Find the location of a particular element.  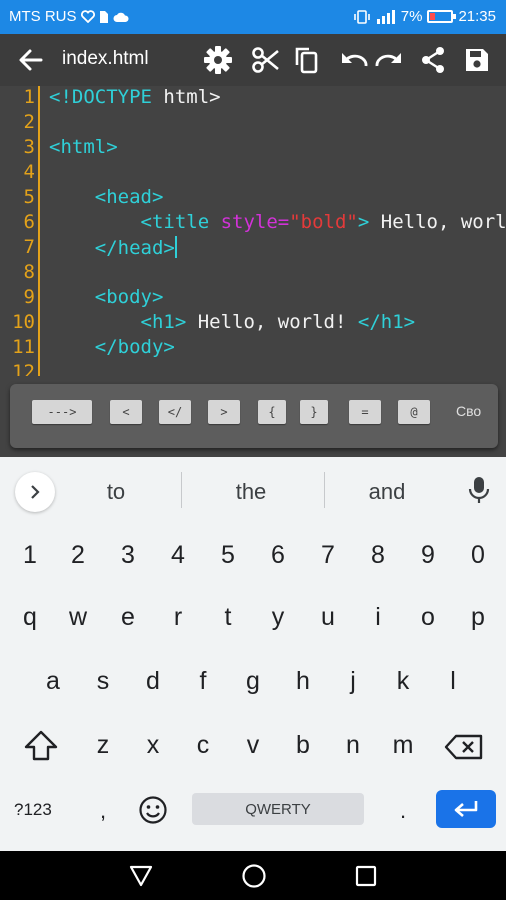

key-z: z is located at coordinates (103, 745).